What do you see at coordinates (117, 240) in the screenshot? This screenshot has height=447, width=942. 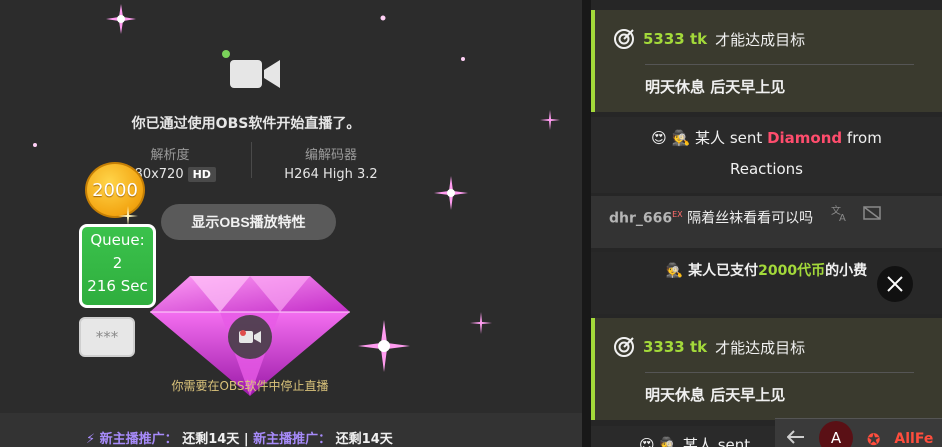 I see `queue-label: Queue:` at bounding box center [117, 240].